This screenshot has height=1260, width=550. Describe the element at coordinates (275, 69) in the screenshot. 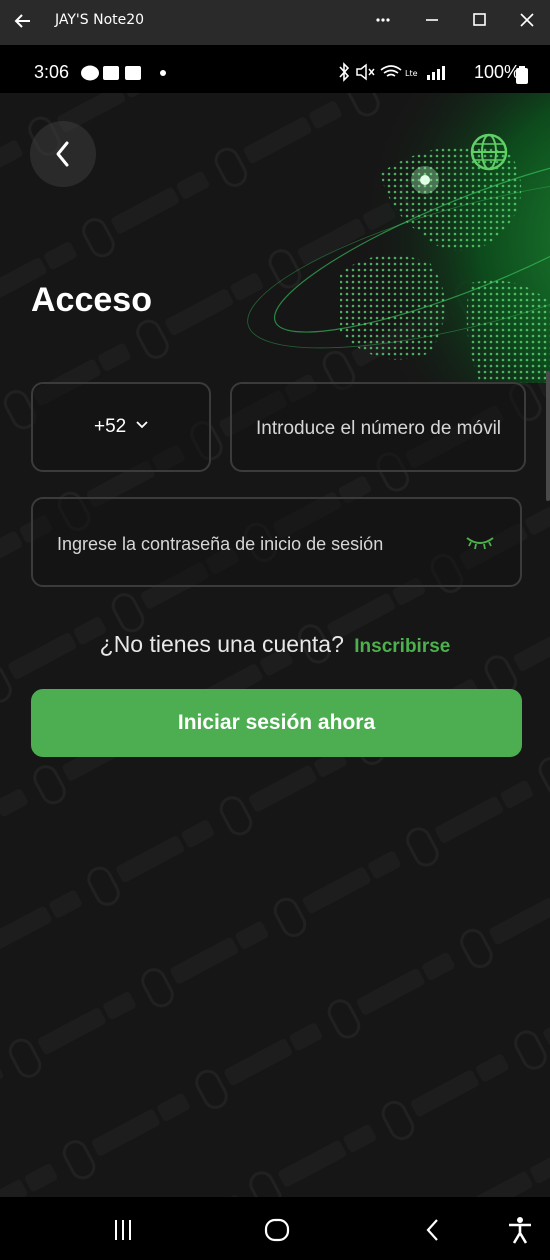

I see `status-bar: 3:06 Lte 100%` at that location.